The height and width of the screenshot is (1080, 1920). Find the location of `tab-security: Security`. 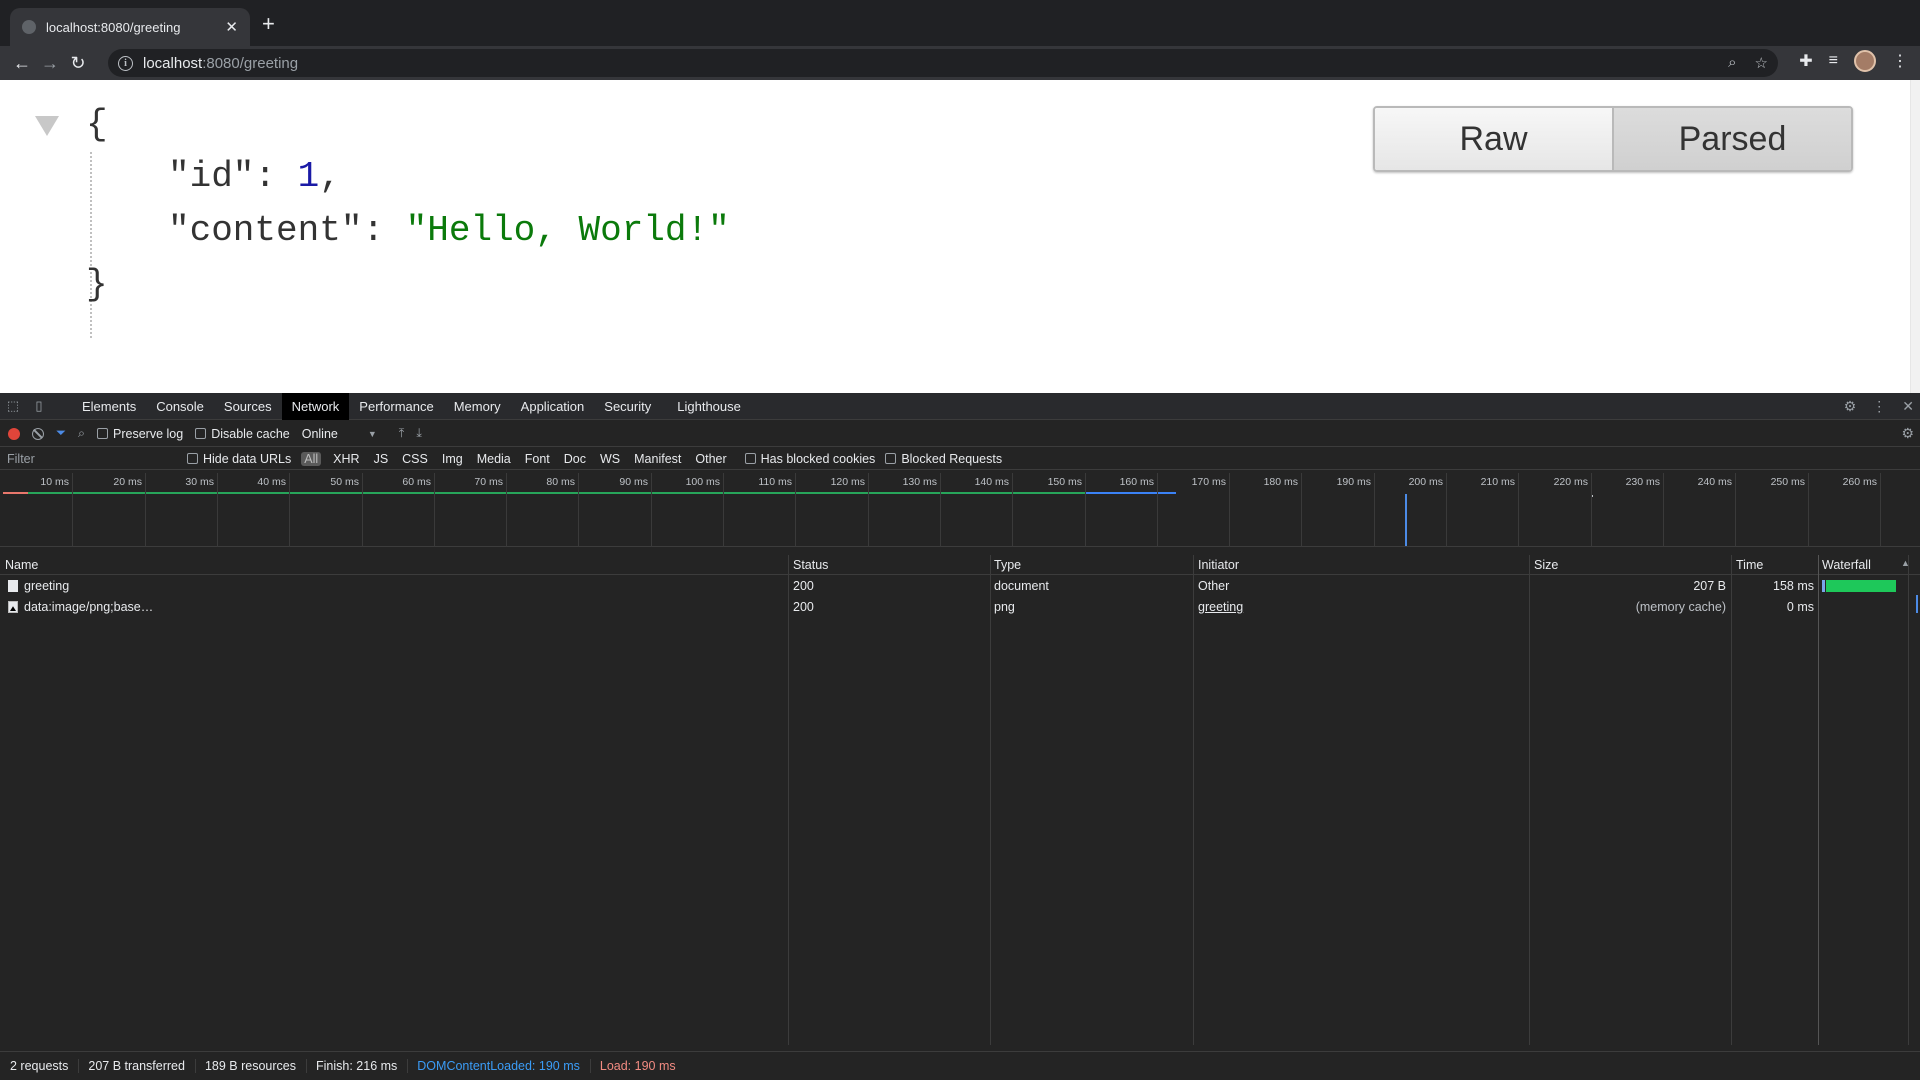

tab-security: Security is located at coordinates (627, 406).